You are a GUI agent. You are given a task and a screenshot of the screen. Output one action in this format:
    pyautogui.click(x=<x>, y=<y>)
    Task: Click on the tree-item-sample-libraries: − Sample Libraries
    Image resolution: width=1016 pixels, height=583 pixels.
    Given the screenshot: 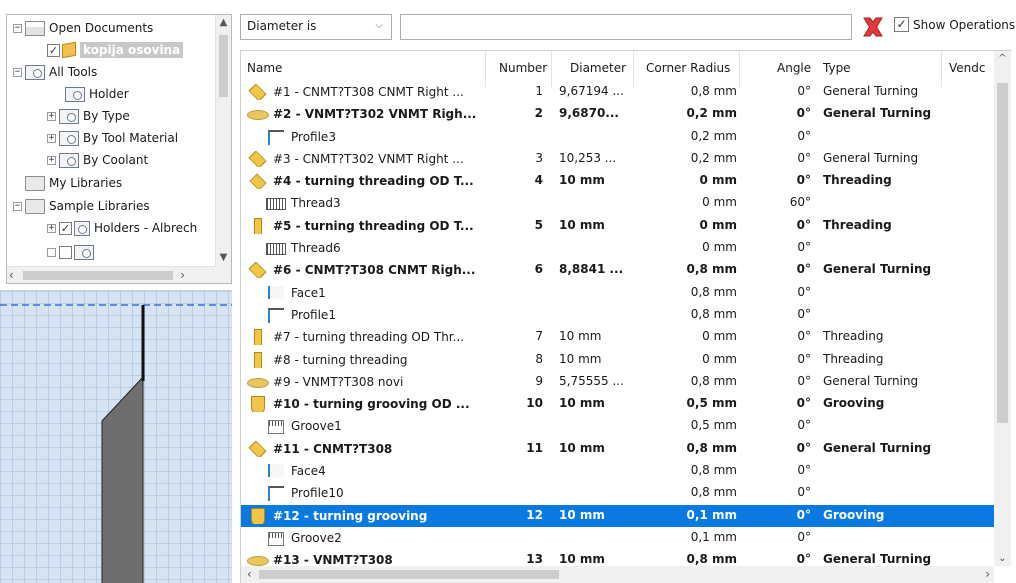 What is the action you would take?
    pyautogui.click(x=81, y=206)
    